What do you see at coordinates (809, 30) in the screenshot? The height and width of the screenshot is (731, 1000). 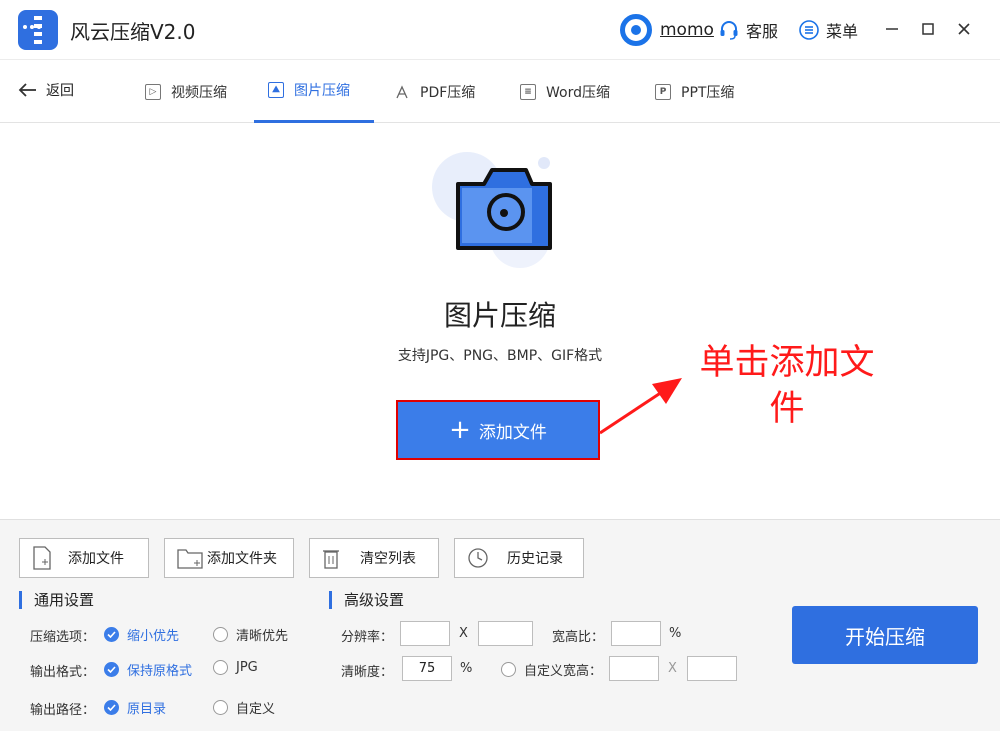 I see `menu-icon` at bounding box center [809, 30].